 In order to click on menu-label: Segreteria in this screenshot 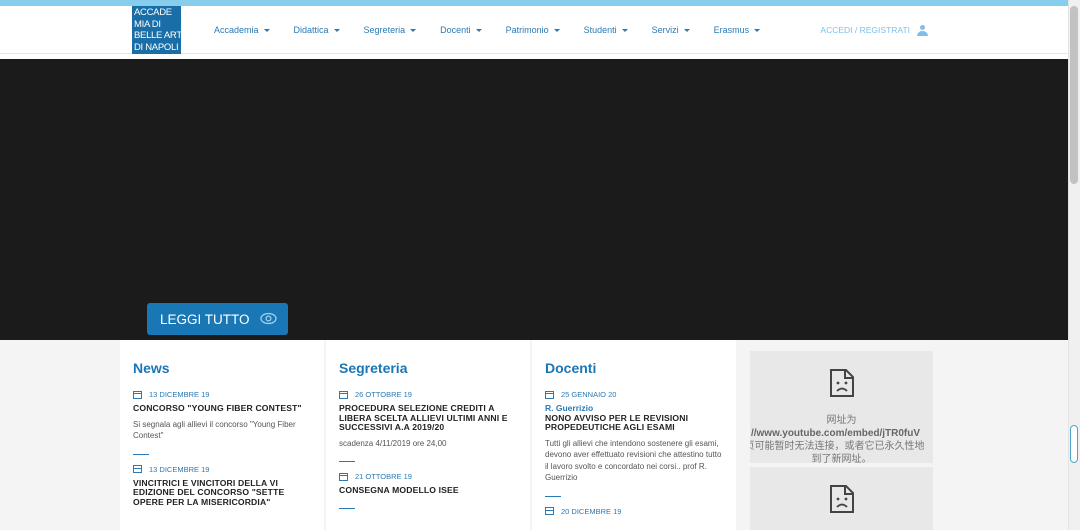, I will do `click(384, 30)`.